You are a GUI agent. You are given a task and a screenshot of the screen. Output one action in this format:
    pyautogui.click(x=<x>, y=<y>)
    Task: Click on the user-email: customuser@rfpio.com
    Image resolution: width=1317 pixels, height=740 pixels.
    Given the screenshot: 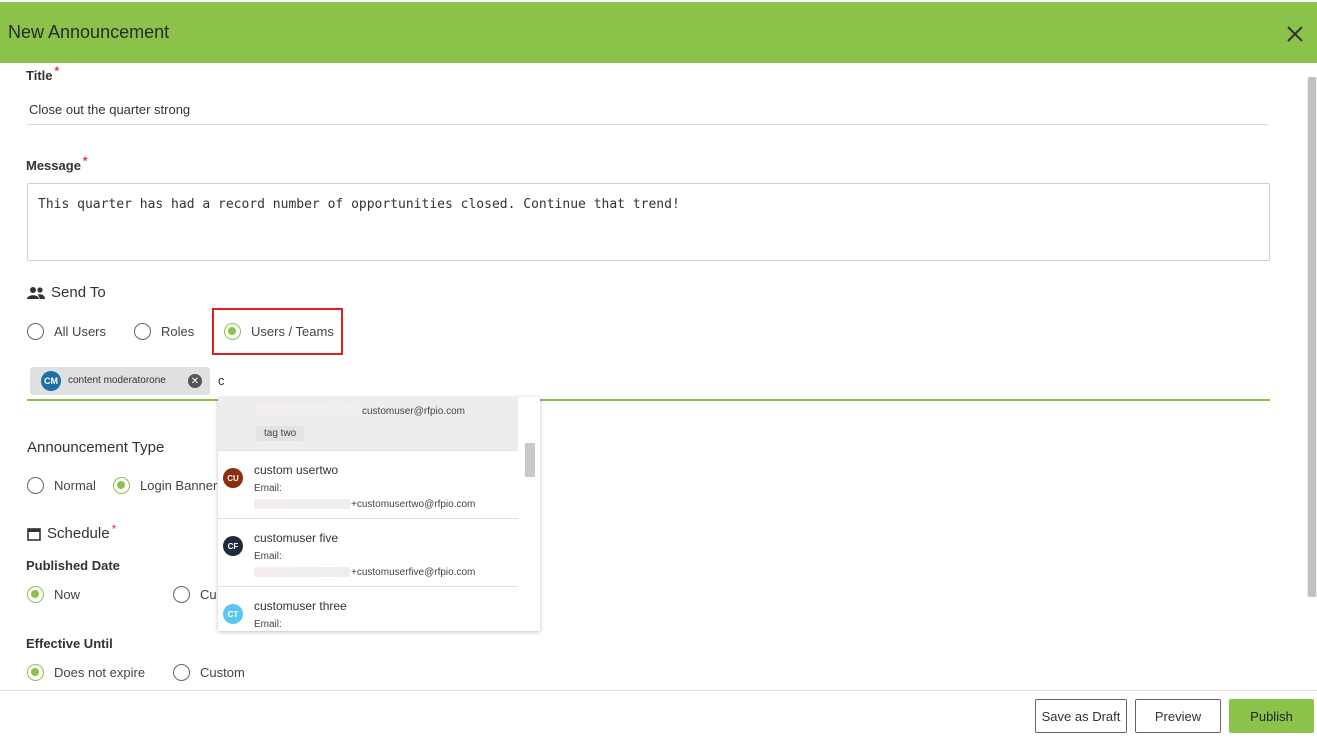 What is the action you would take?
    pyautogui.click(x=413, y=411)
    